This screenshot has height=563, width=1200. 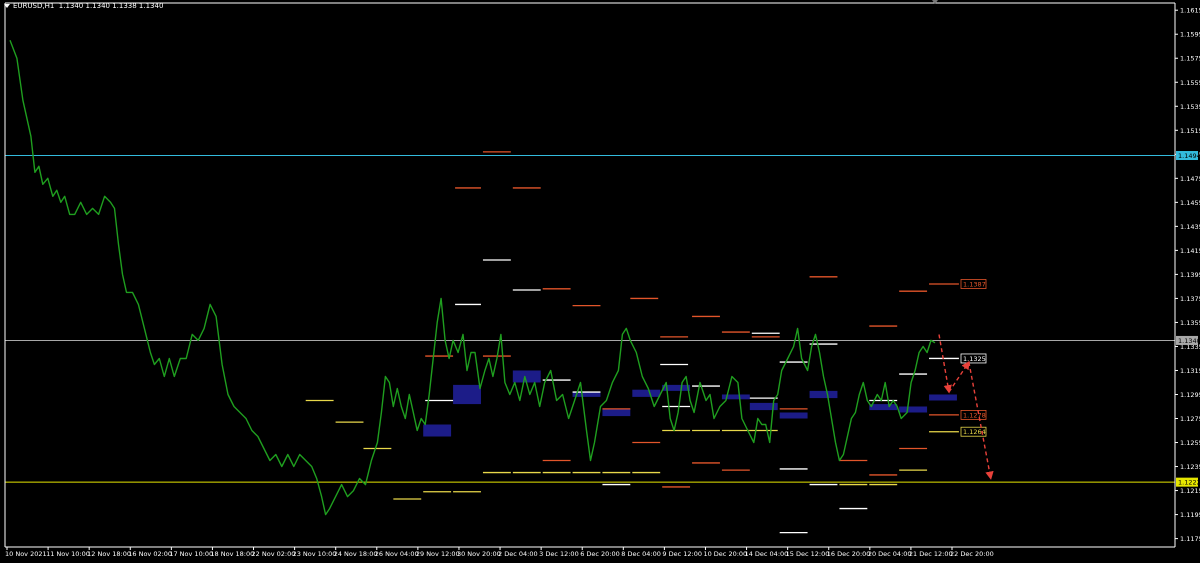 What do you see at coordinates (1190, 539) in the screenshot?
I see `y-tick-label: 1.1175` at bounding box center [1190, 539].